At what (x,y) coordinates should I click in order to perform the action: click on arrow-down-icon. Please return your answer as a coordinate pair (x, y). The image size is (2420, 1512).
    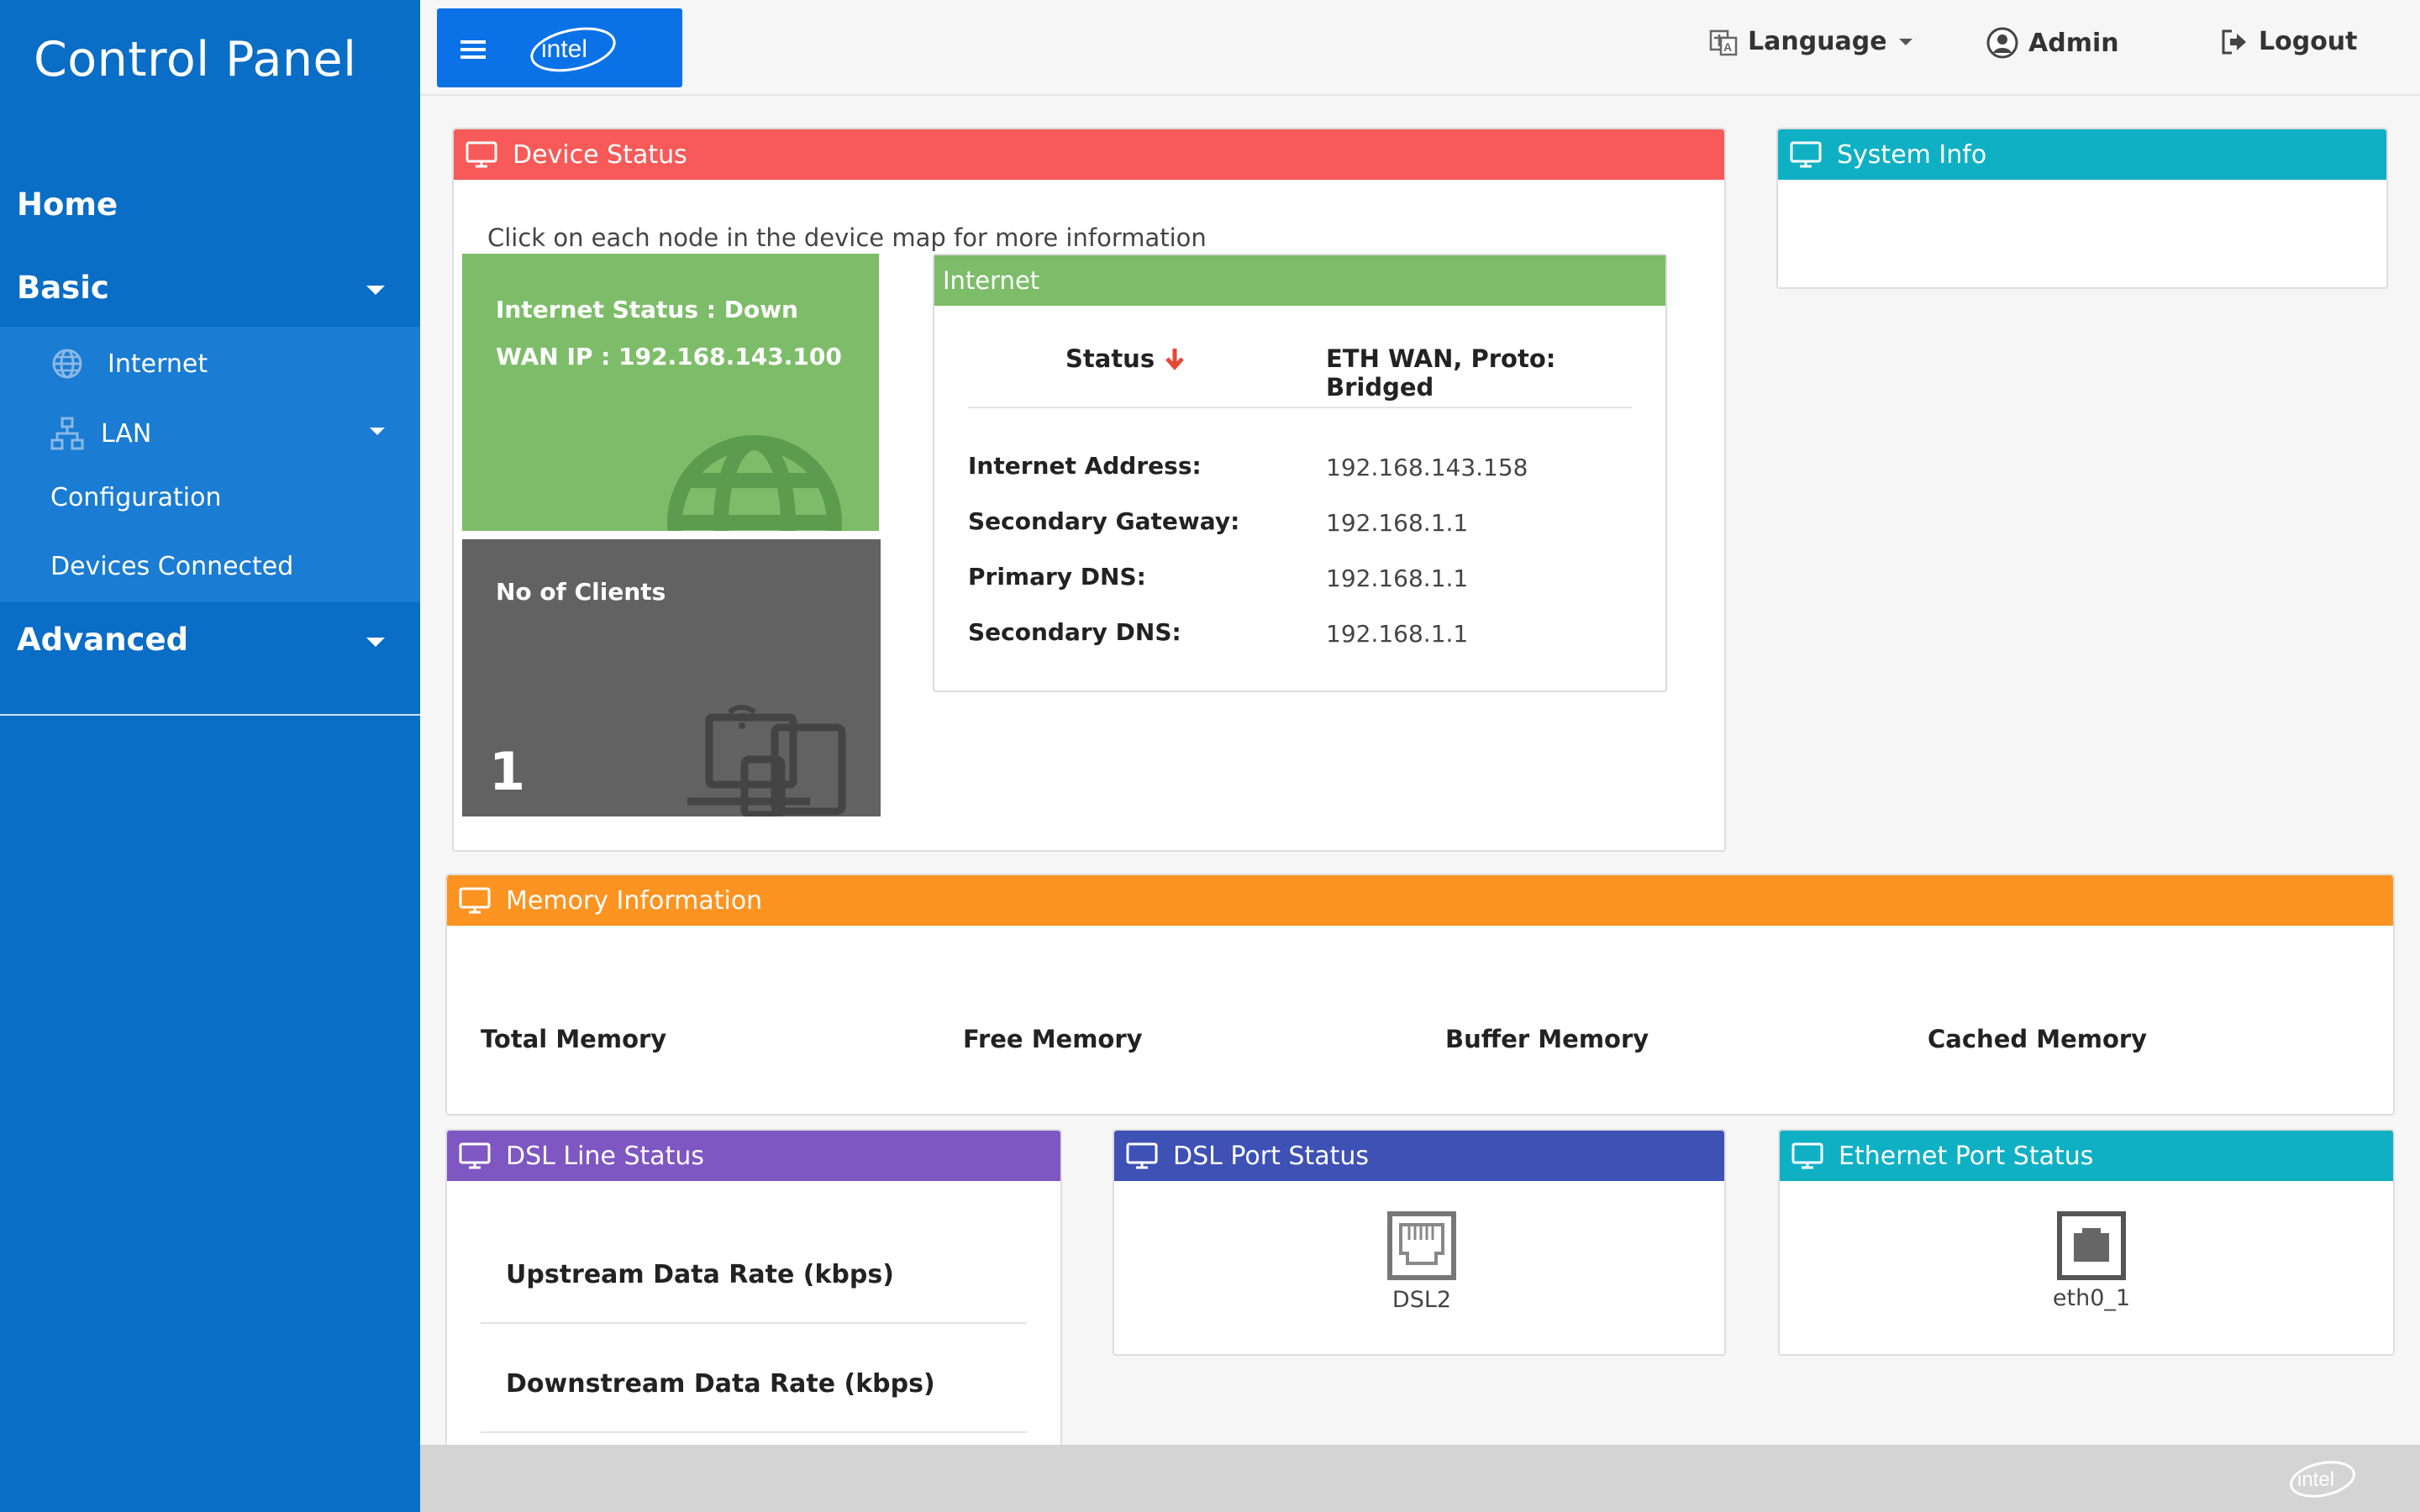
    Looking at the image, I should click on (1174, 359).